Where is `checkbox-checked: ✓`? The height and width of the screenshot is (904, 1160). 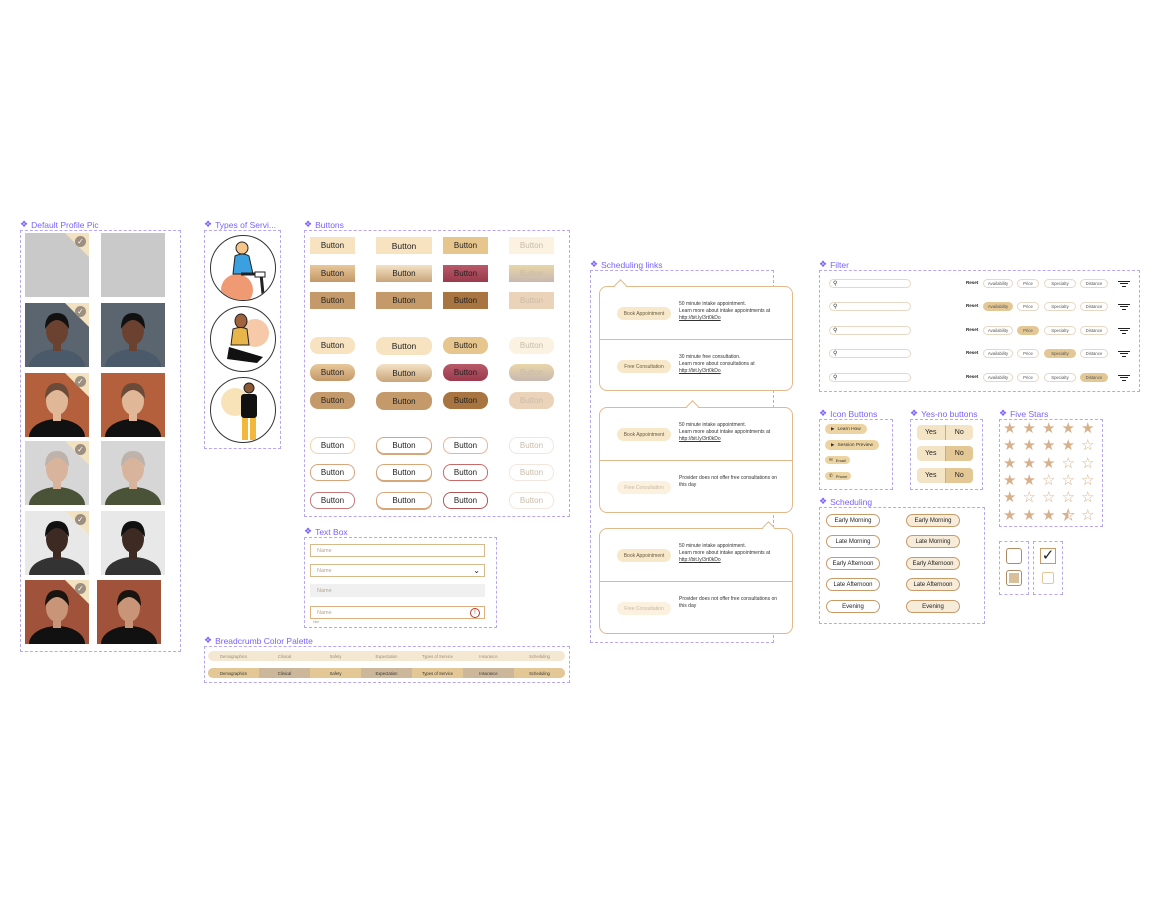 checkbox-checked: ✓ is located at coordinates (1048, 556).